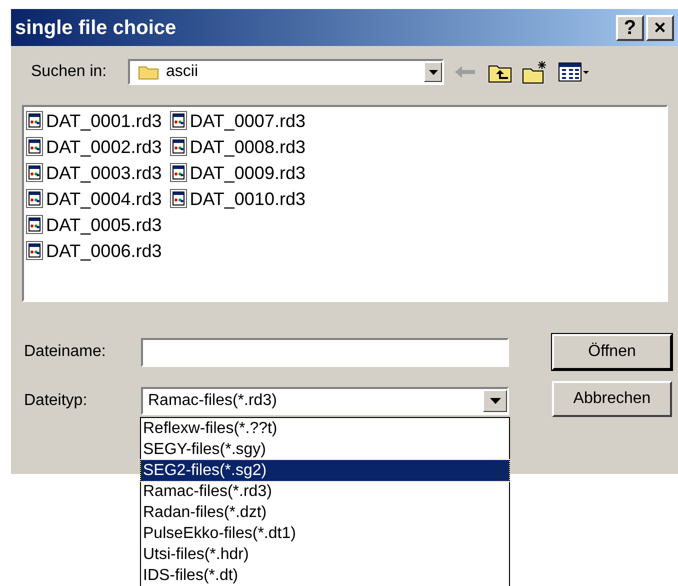  What do you see at coordinates (104, 173) in the screenshot?
I see `file-item: DAT_0003.rd3` at bounding box center [104, 173].